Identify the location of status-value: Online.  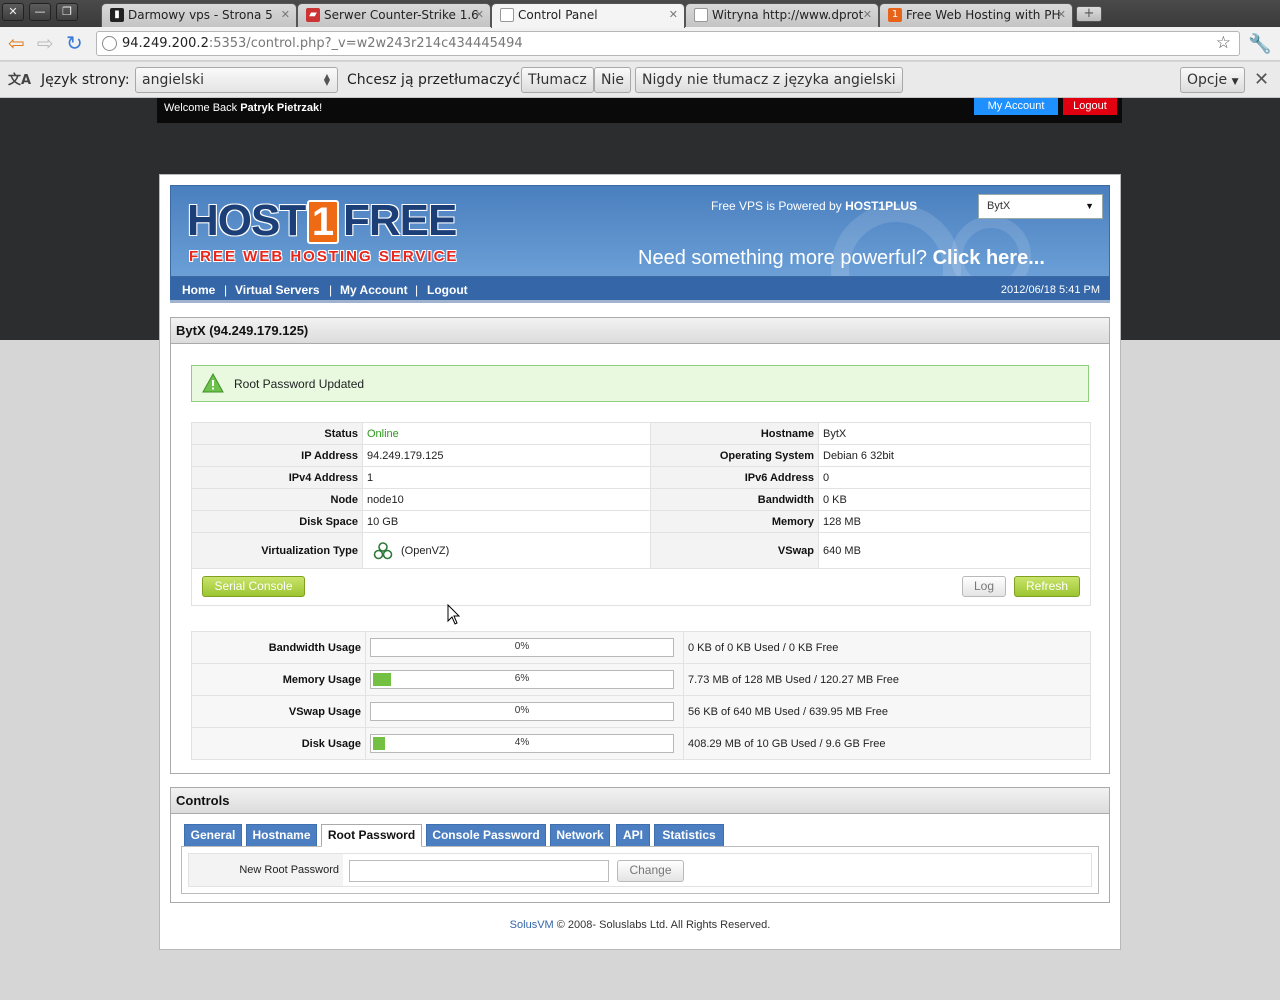
(506, 433).